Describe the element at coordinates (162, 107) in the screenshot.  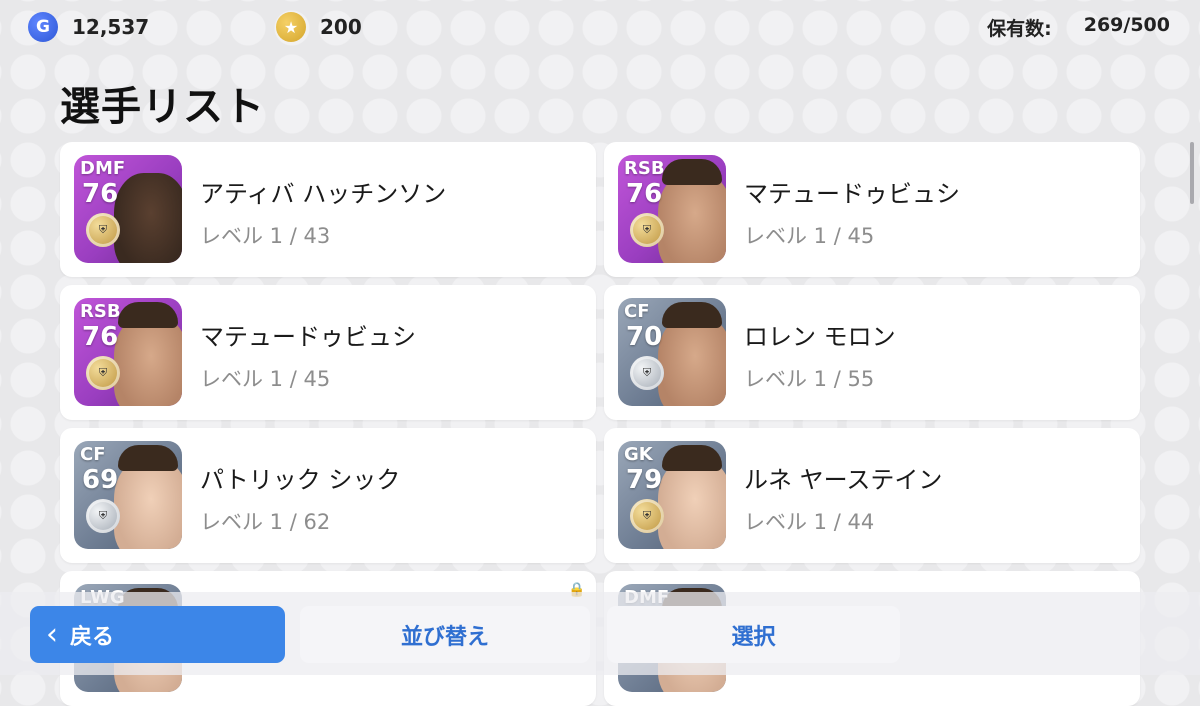
I see `page-title: 選手リスト` at that location.